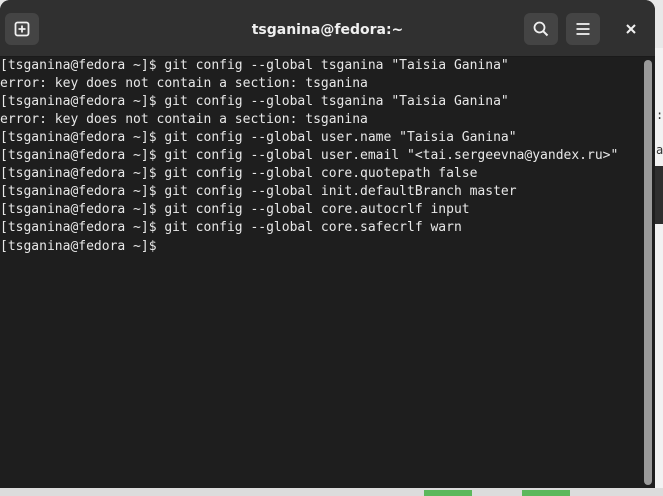 The width and height of the screenshot is (663, 496). I want to click on hamburger-menu-icon, so click(583, 29).